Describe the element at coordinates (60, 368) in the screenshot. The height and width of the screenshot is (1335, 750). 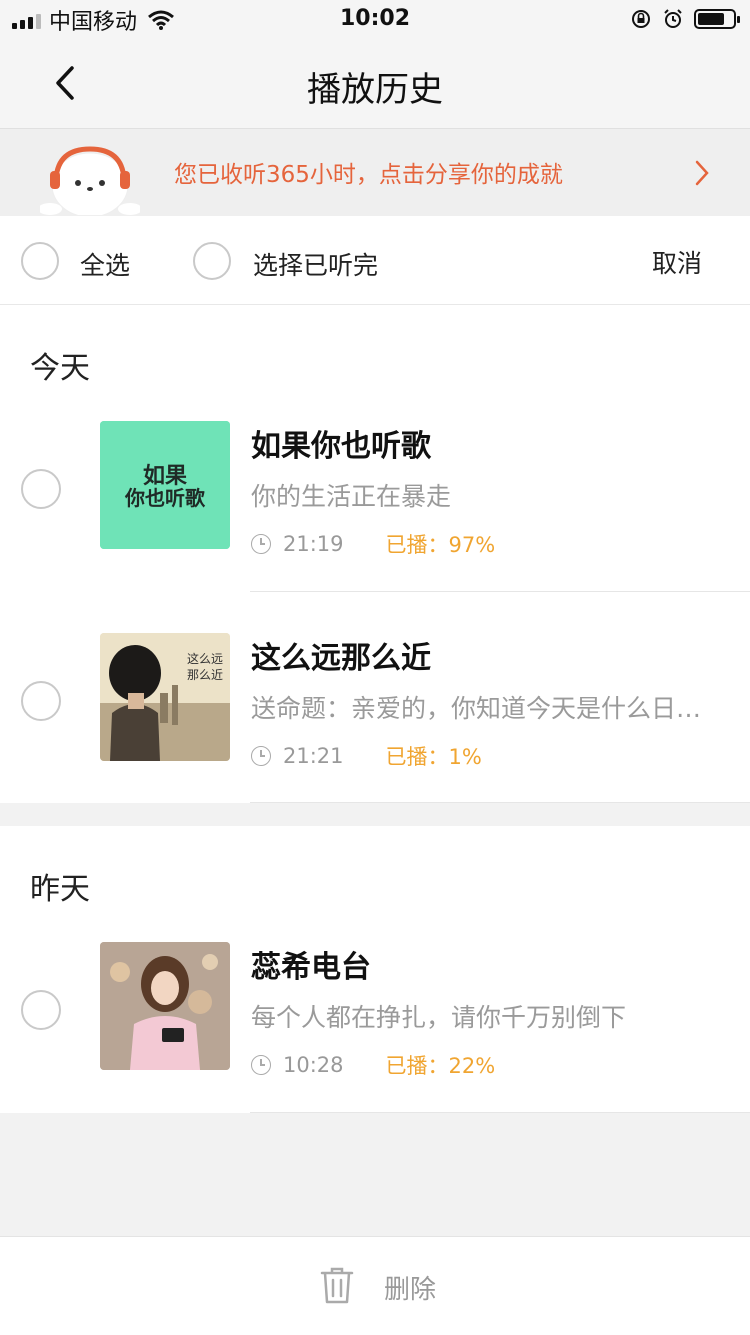
I see `section-title: 今天` at that location.